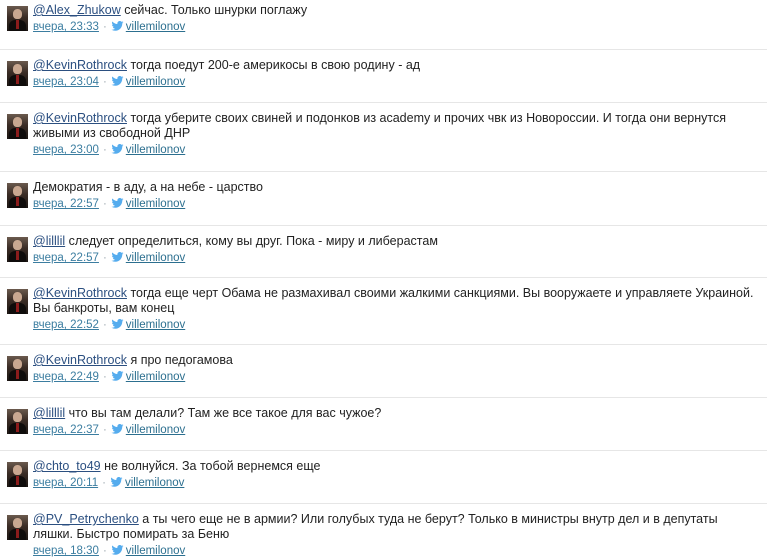  What do you see at coordinates (66, 551) in the screenshot?
I see `tweet-time-link: вчера, 18:30` at bounding box center [66, 551].